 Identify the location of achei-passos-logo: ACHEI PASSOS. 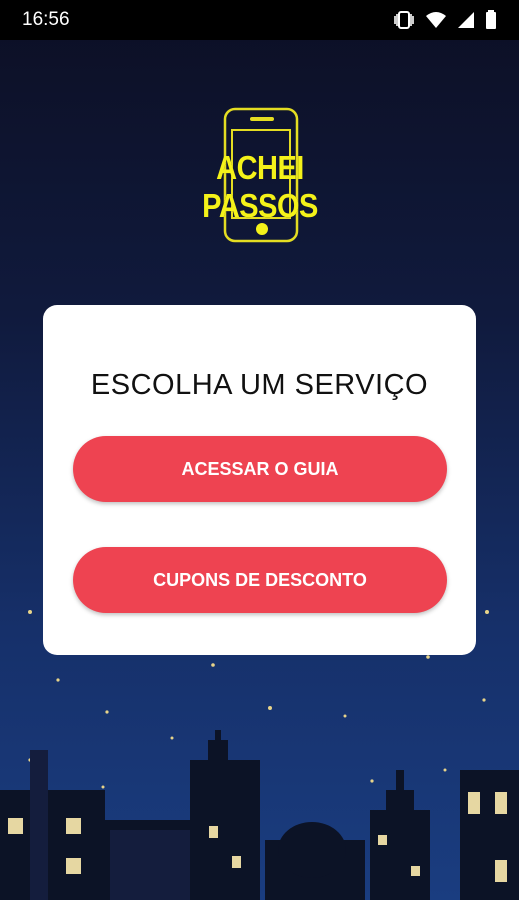
(260, 175).